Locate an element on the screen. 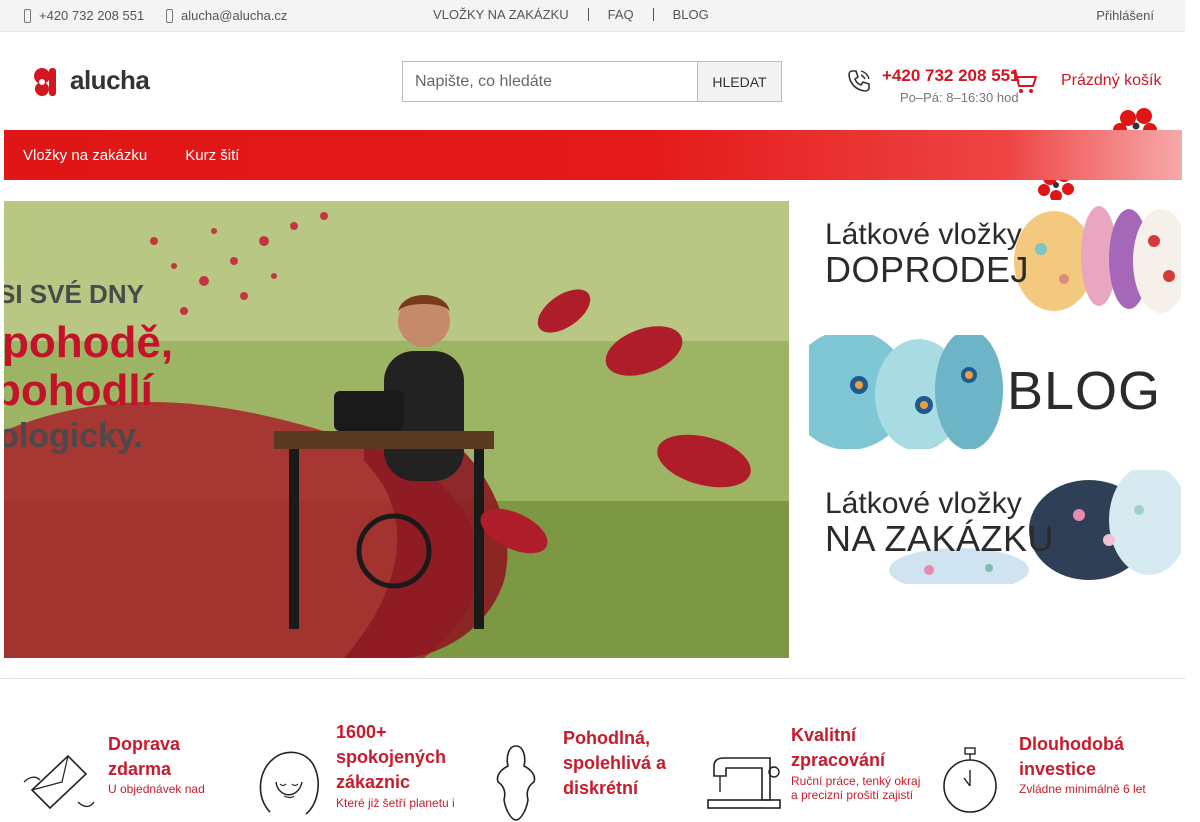  feature-title: 1600+ spokojených zákaznic is located at coordinates (391, 757).